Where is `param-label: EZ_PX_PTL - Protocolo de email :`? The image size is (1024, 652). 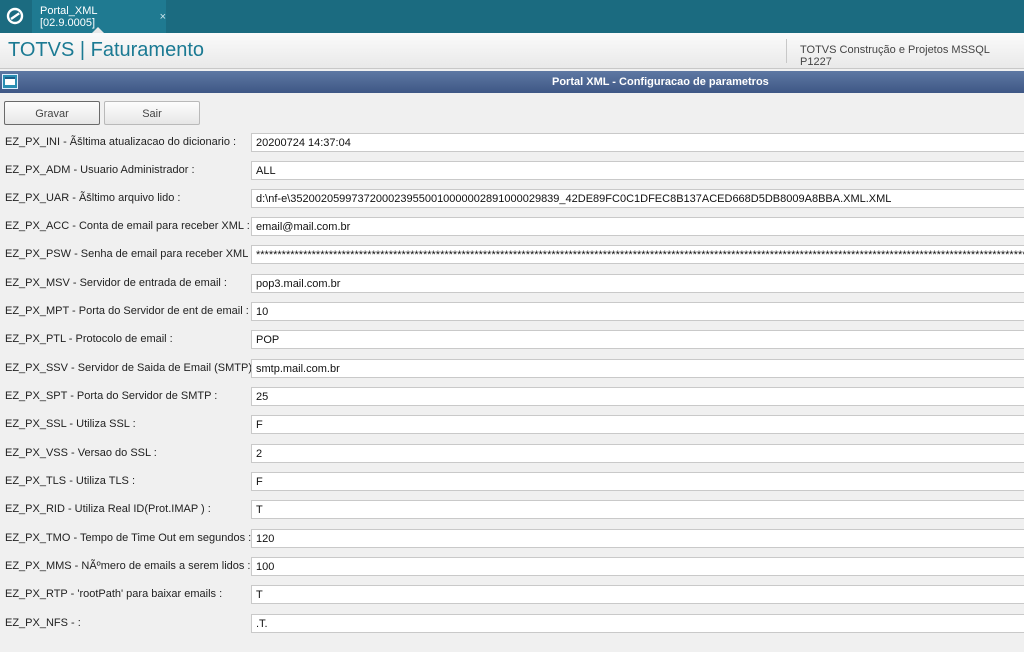
param-label: EZ_PX_PTL - Protocolo de email : is located at coordinates (89, 339).